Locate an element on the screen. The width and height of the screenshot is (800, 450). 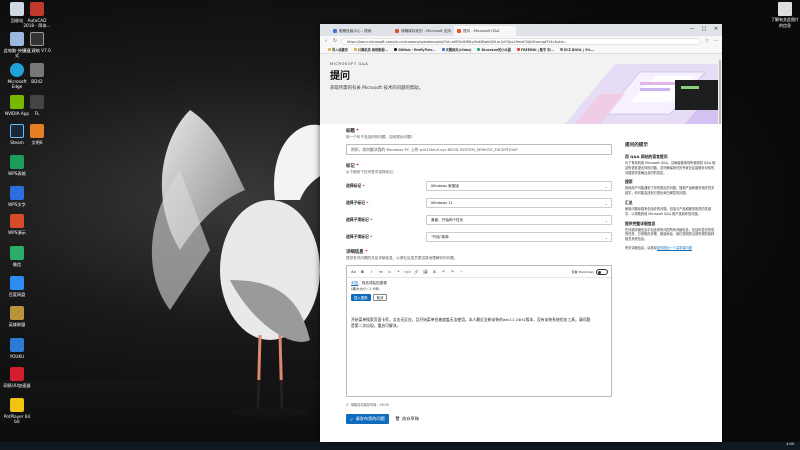
overlay-panel is located at coordinates (698, 95).